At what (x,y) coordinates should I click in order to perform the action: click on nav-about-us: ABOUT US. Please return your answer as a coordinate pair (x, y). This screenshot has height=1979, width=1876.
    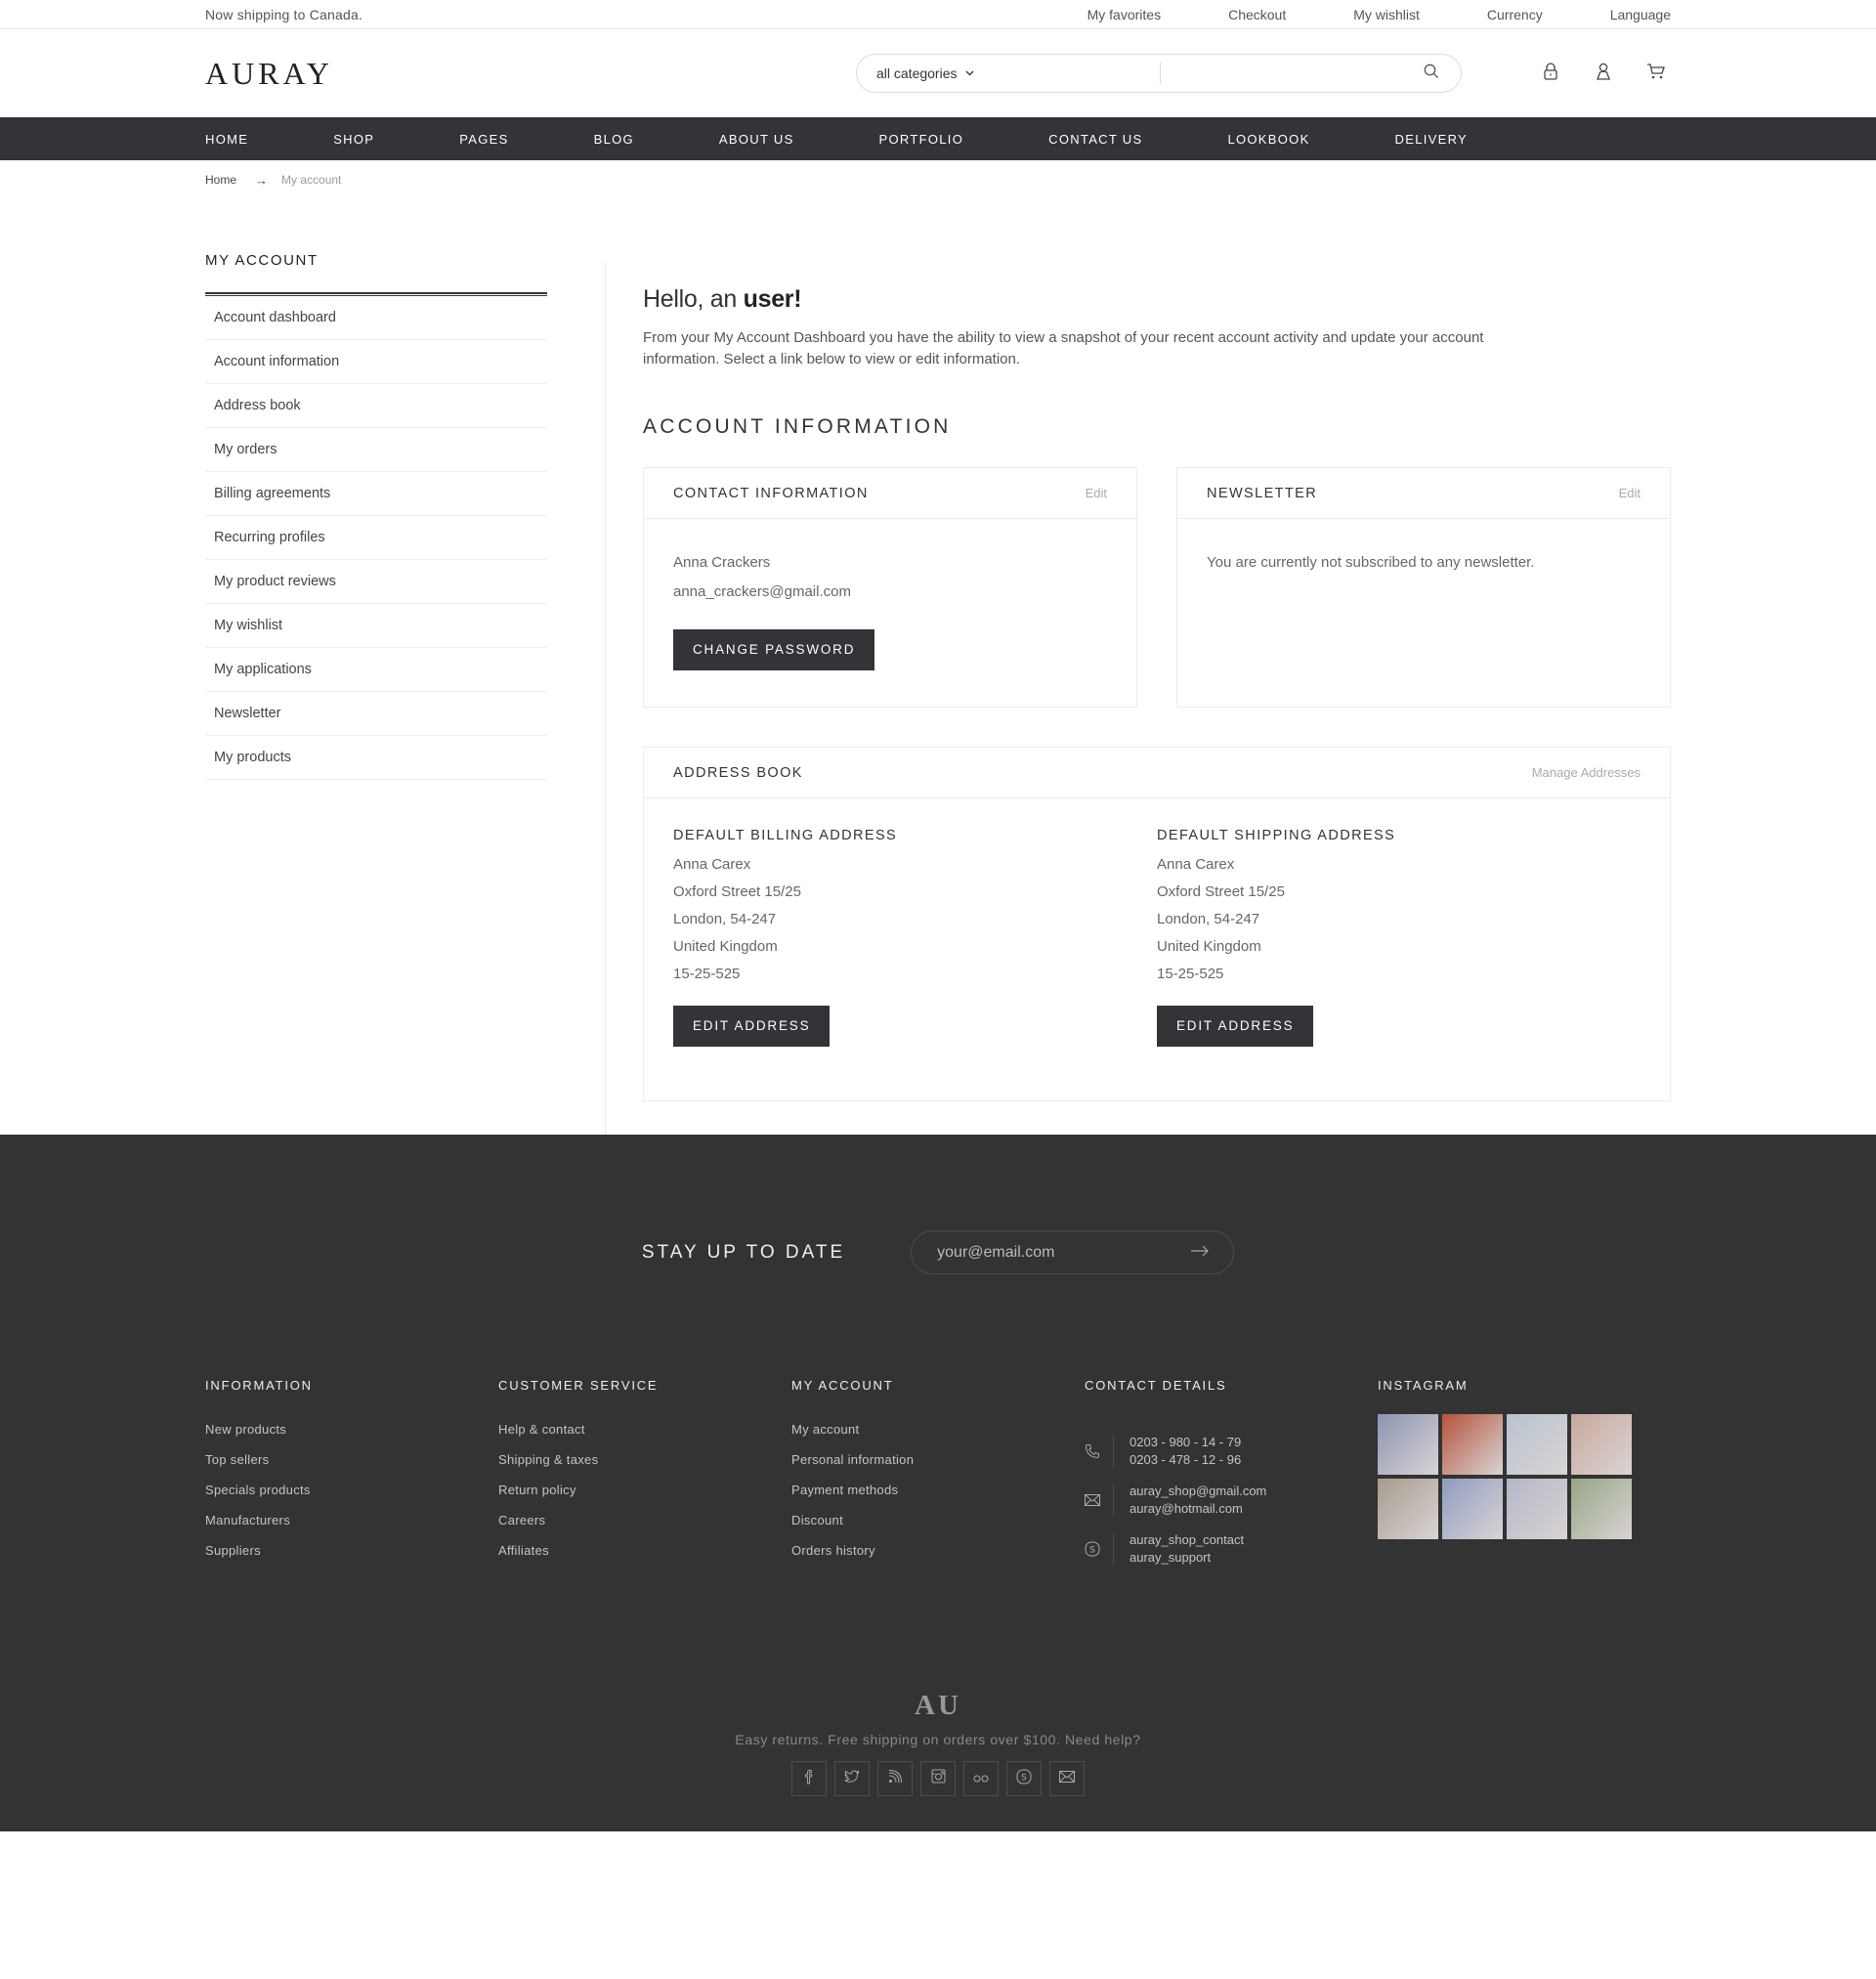
    Looking at the image, I should click on (756, 139).